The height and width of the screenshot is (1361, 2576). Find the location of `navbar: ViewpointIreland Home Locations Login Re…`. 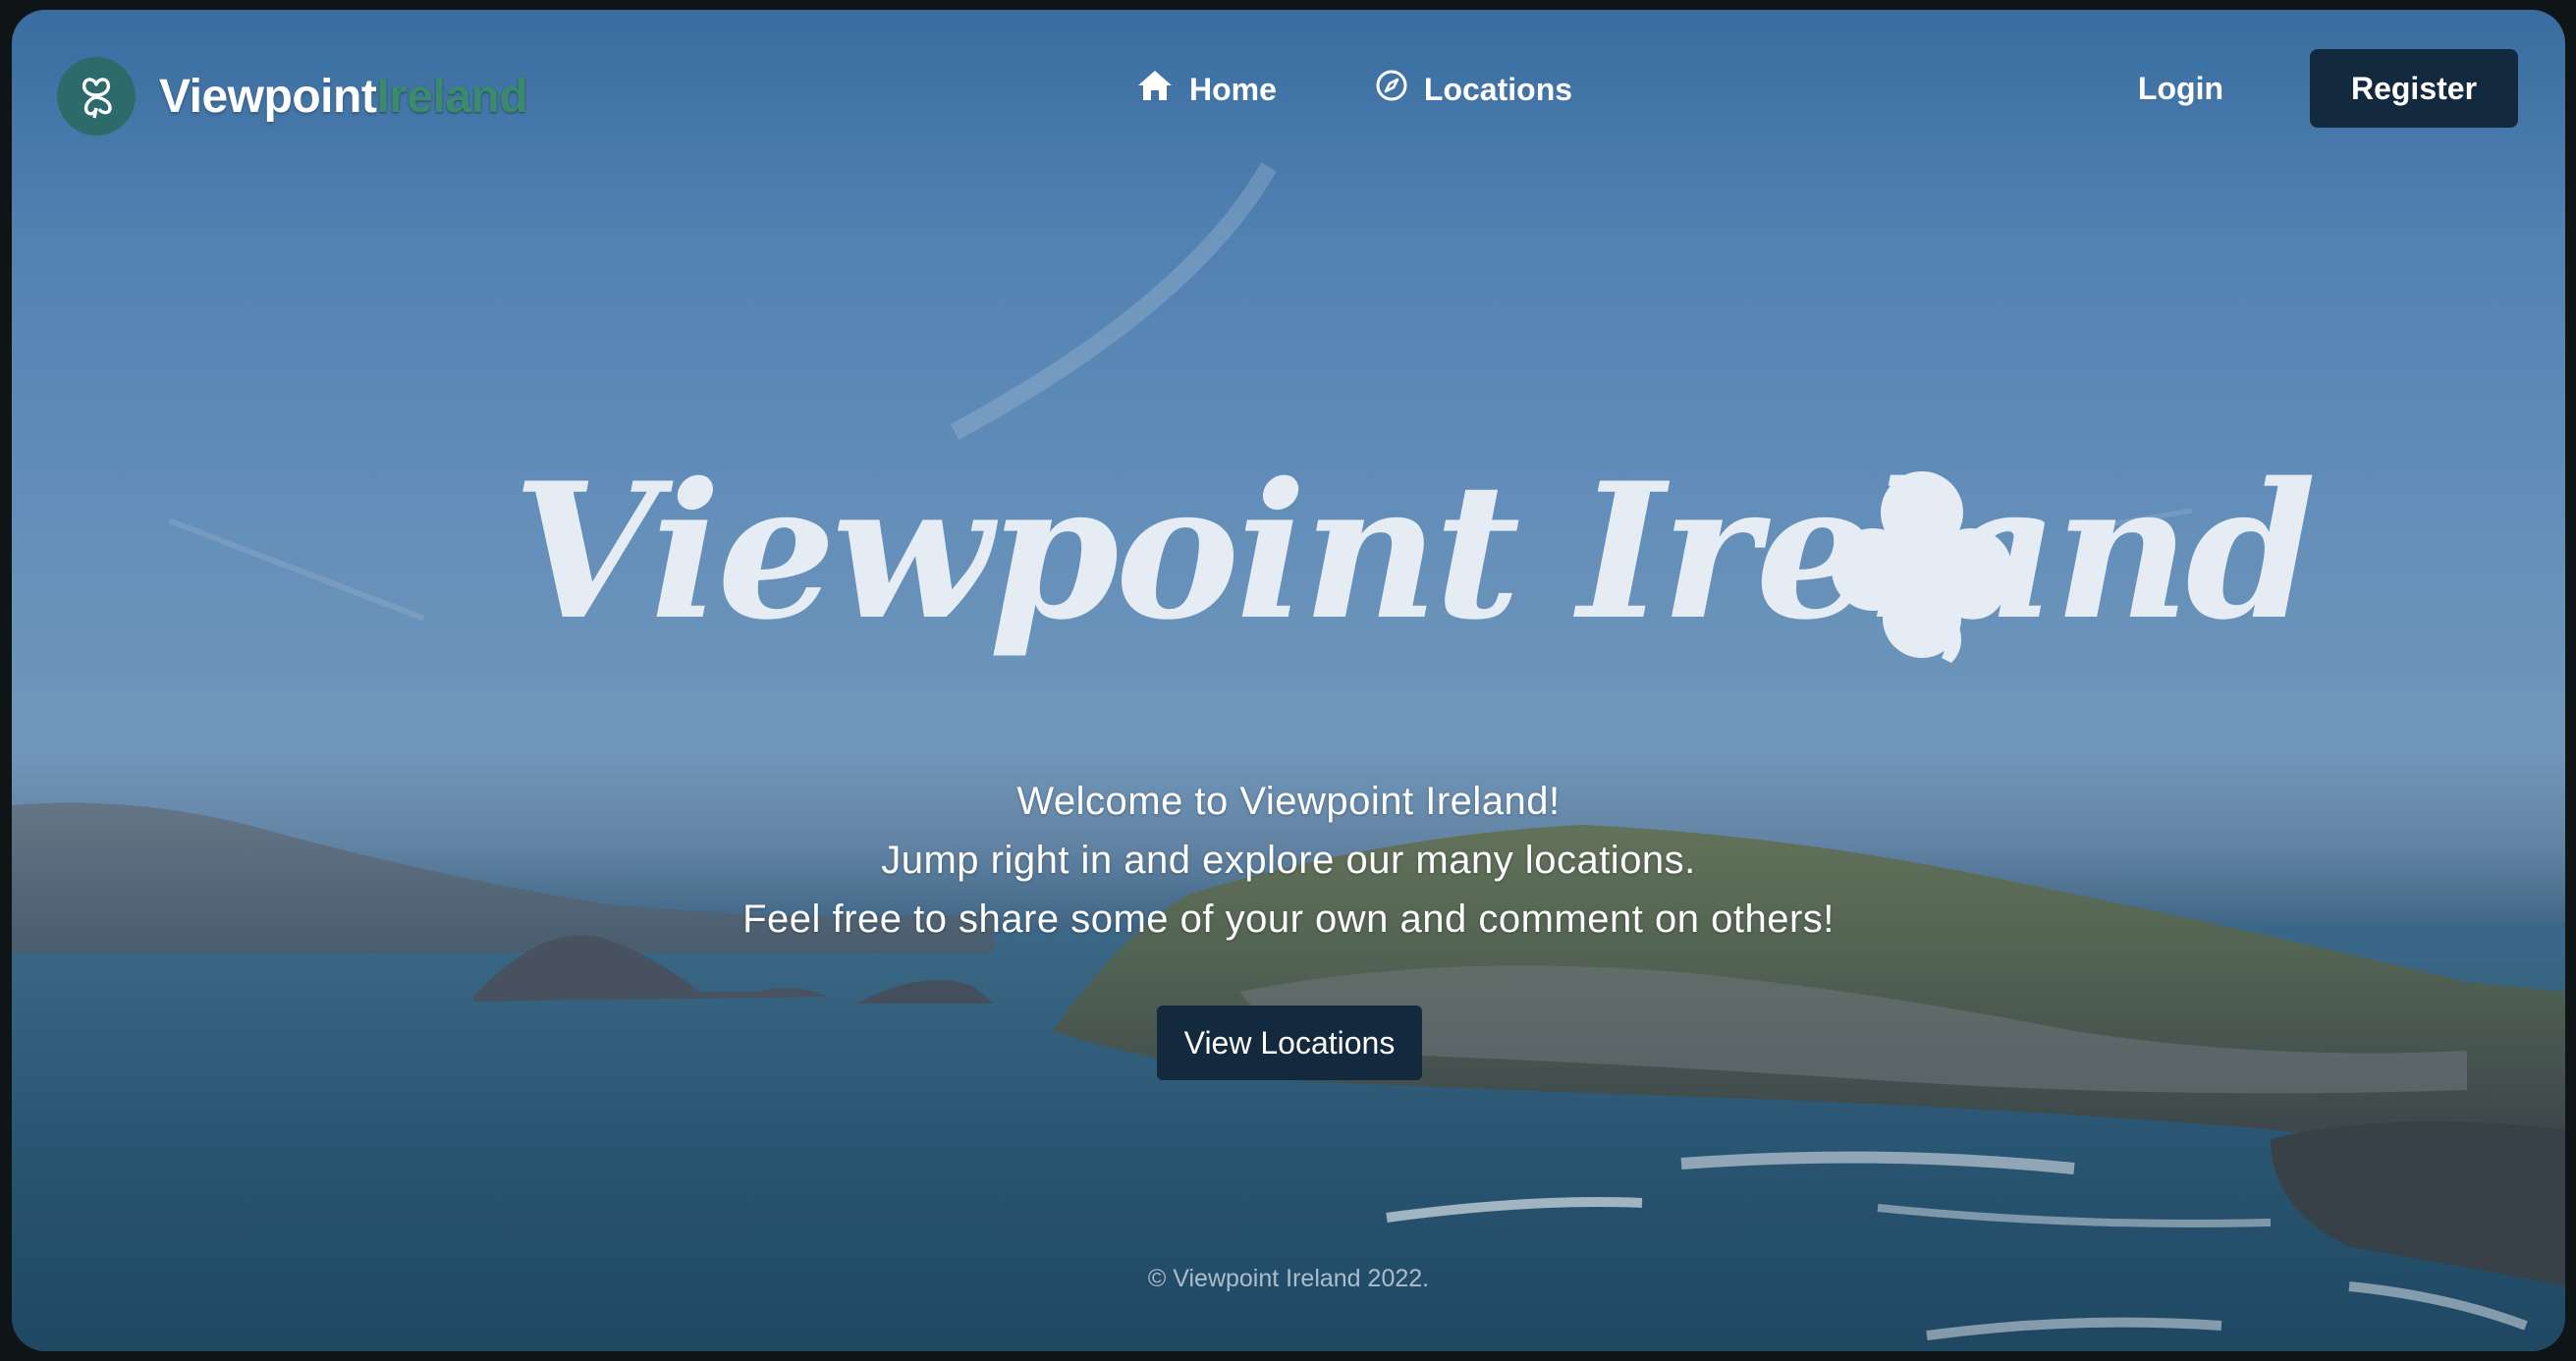

navbar: ViewpointIreland Home Locations Login Re… is located at coordinates (1288, 93).